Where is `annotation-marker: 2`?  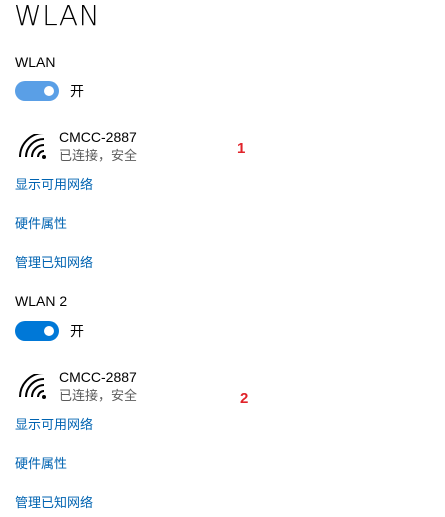 annotation-marker: 2 is located at coordinates (244, 398).